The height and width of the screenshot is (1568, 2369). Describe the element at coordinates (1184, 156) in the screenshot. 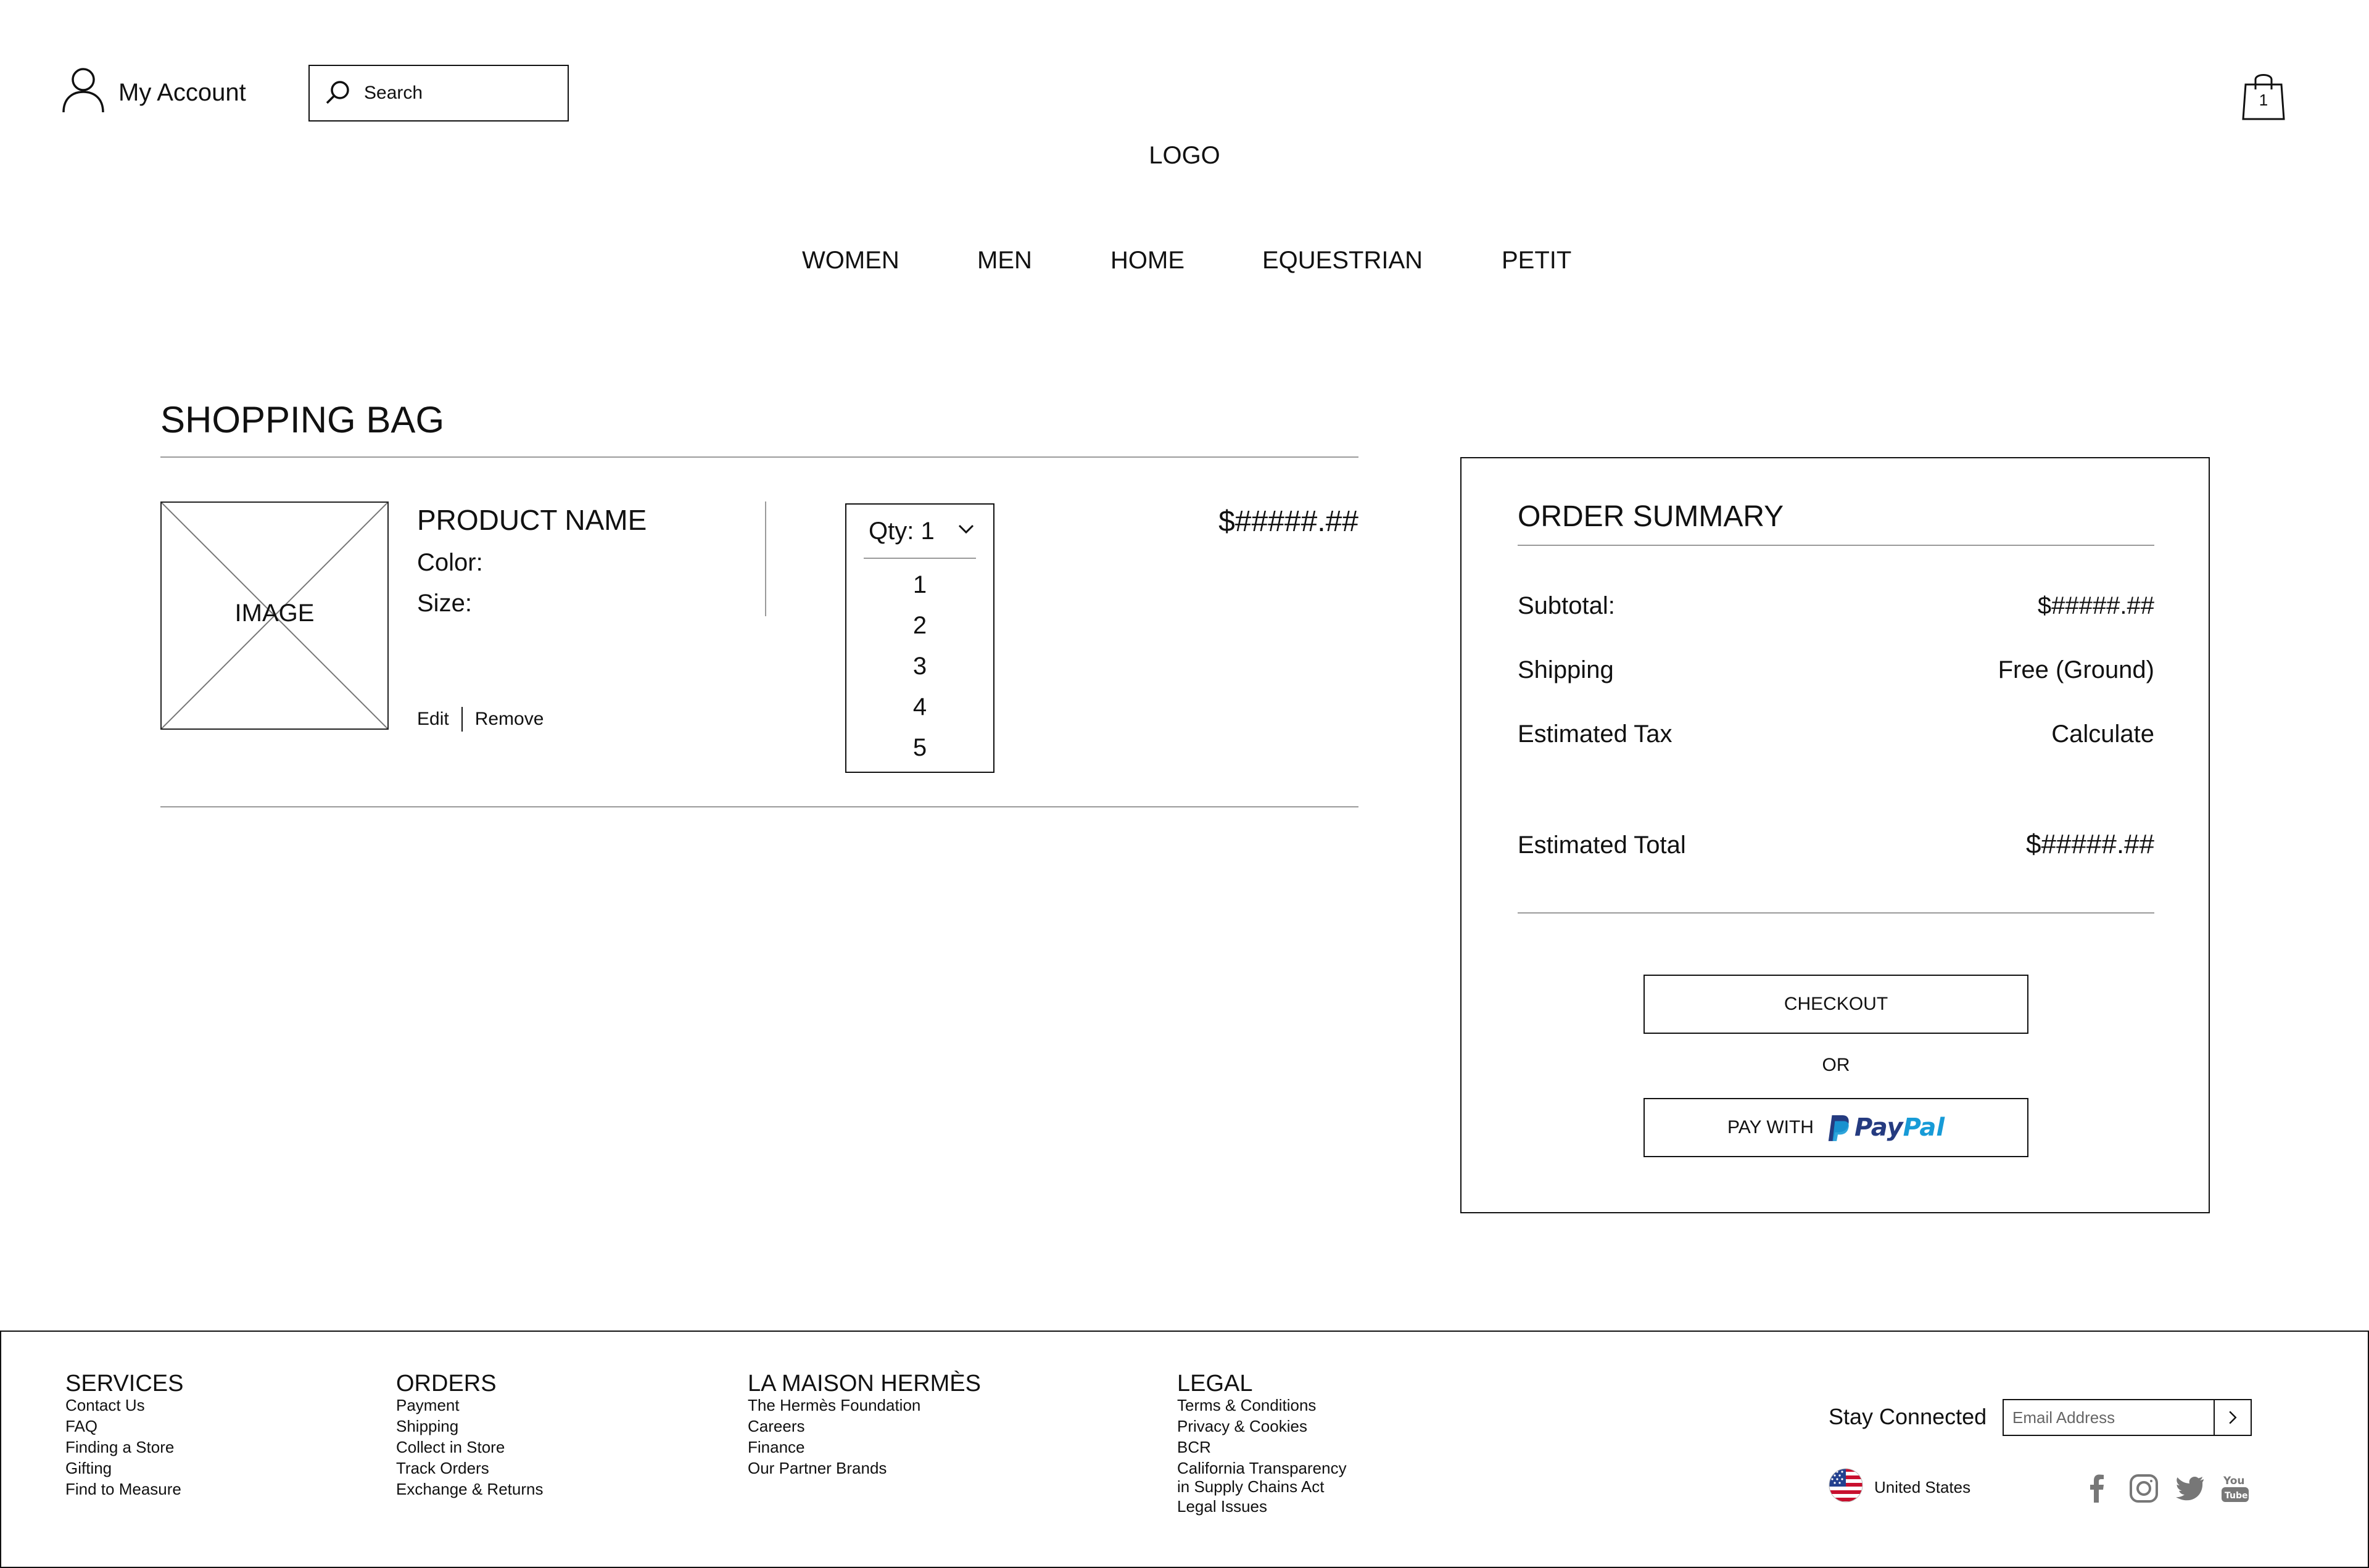

I see `logo: LOGO` at that location.